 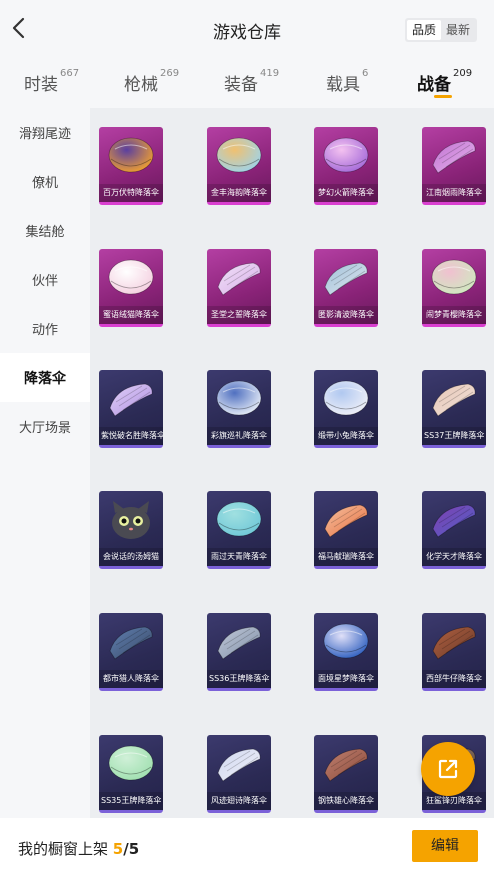 I want to click on showcase-label: 我的橱窗上架, so click(x=63, y=849).